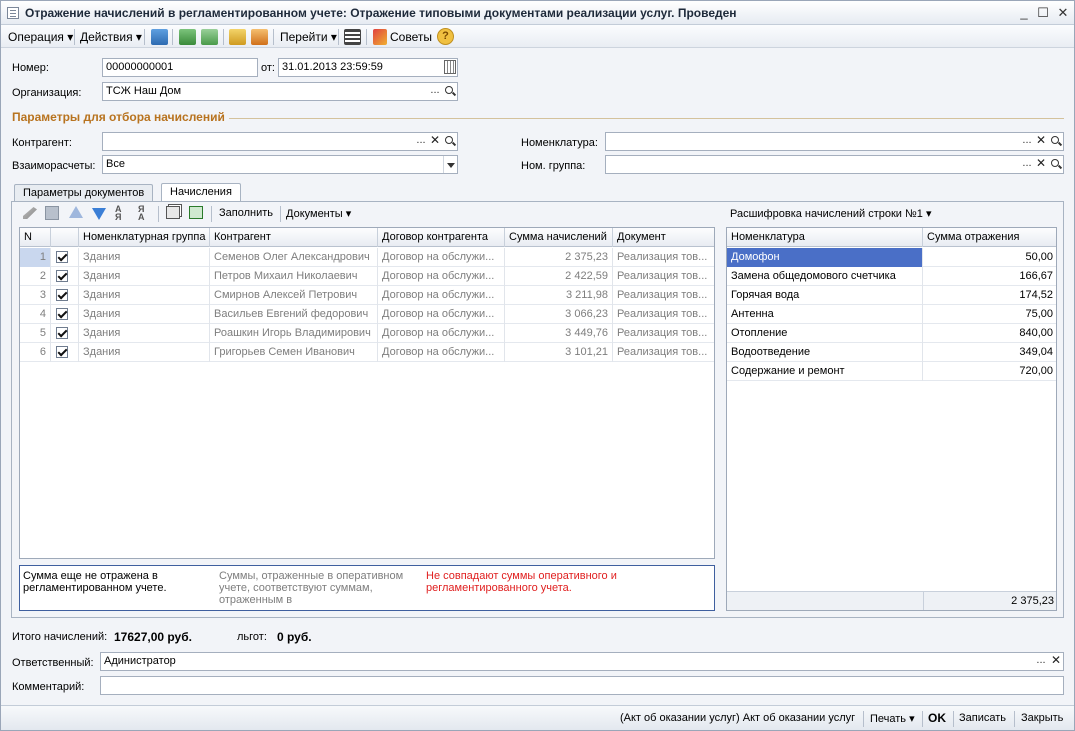  What do you see at coordinates (294, 237) in the screenshot?
I see `col-header-contractor: Контрагент` at bounding box center [294, 237].